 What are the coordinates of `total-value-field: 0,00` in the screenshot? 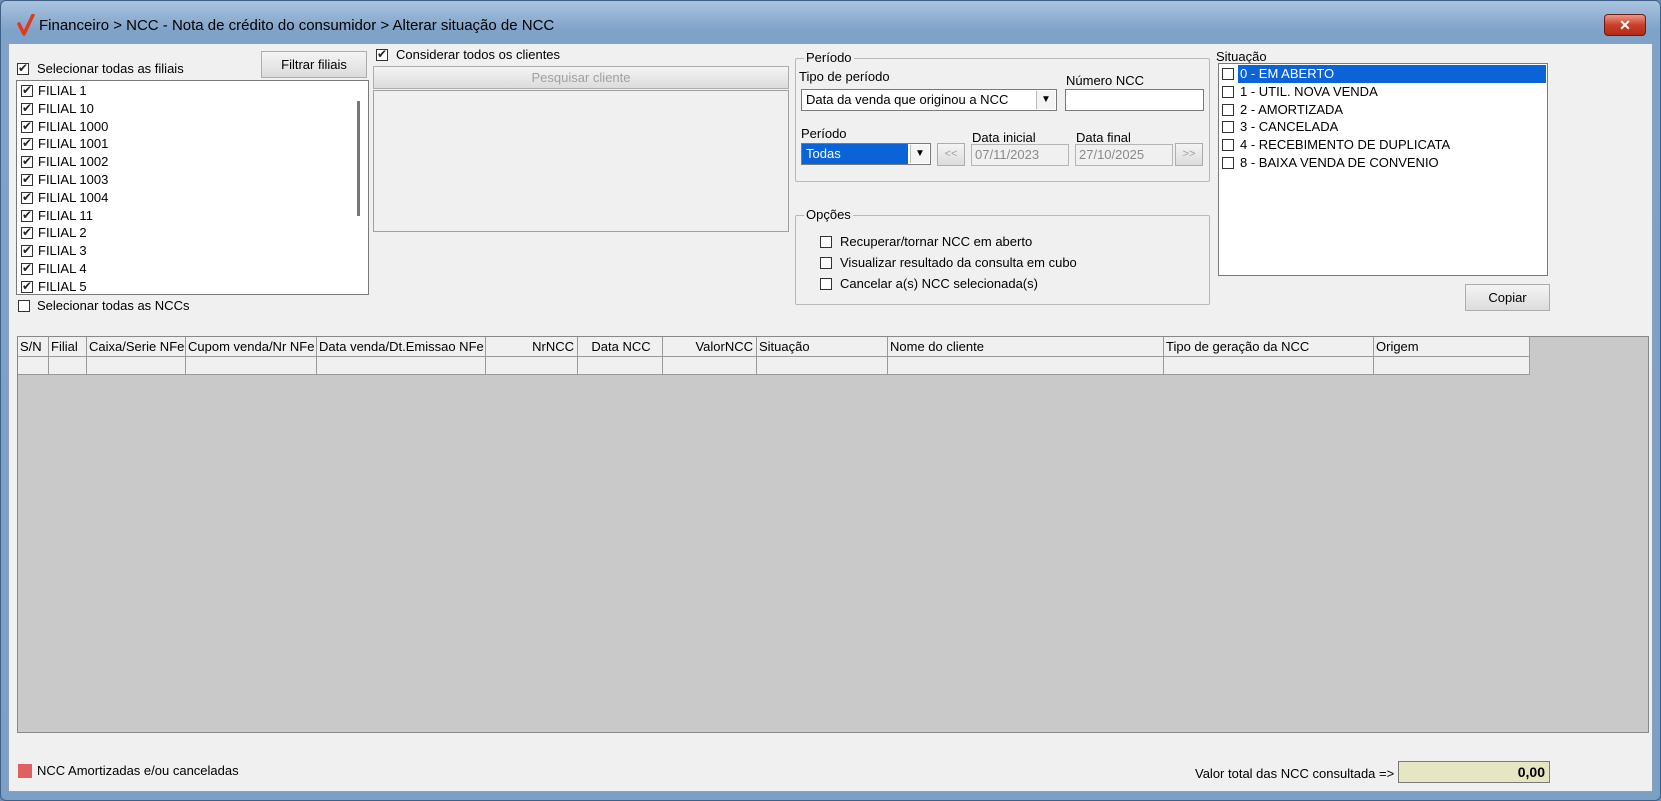 It's located at (1474, 772).